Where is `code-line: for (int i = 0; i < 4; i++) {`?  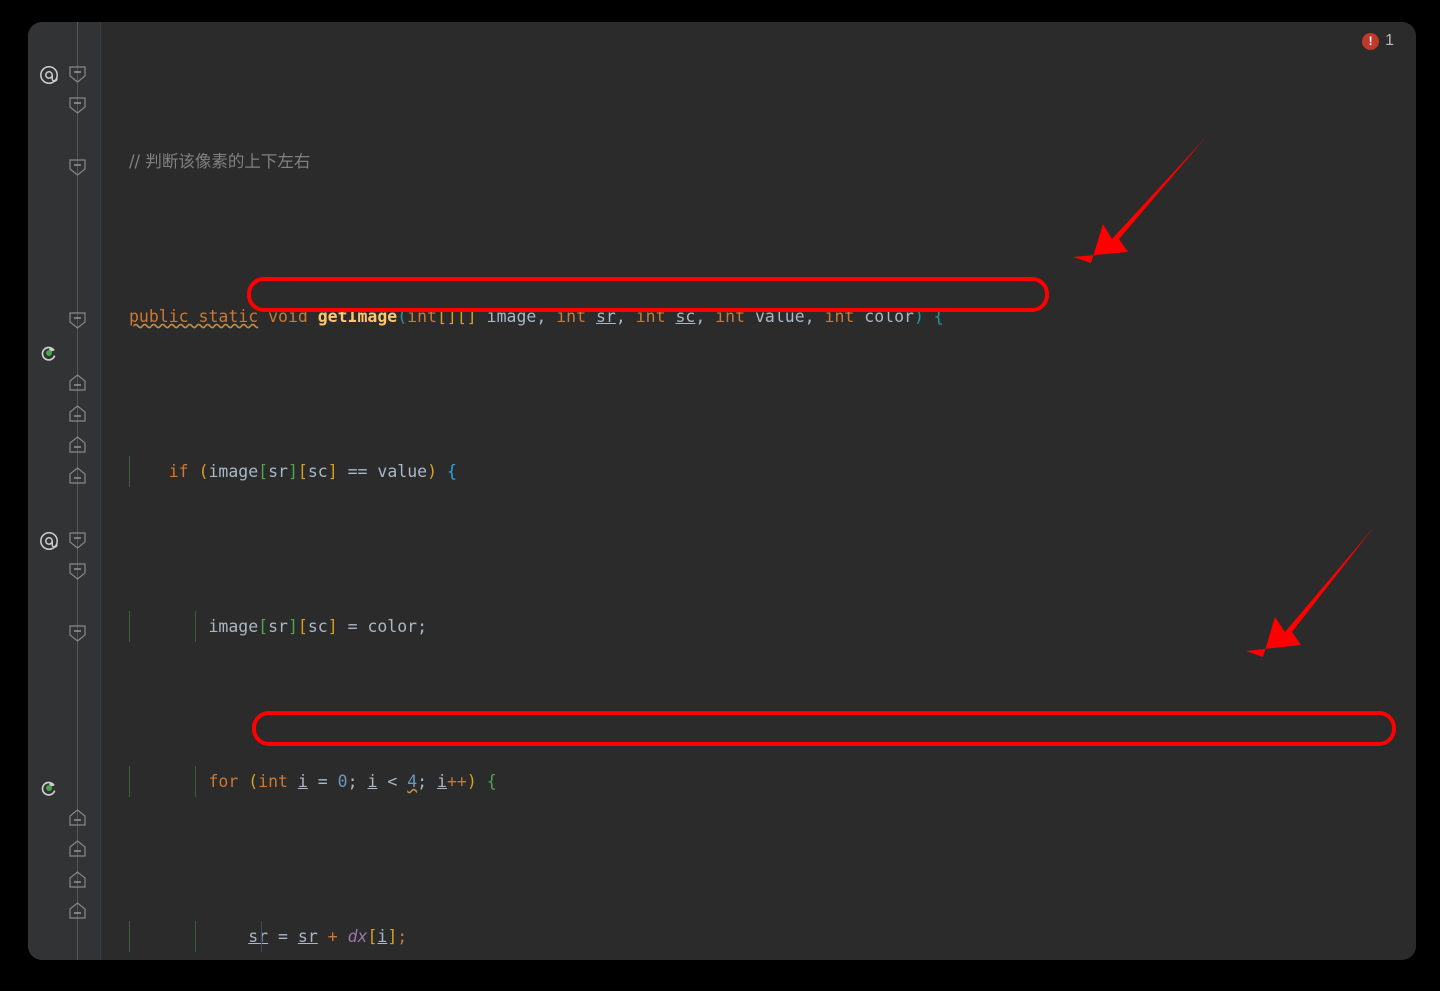
code-line: for (int i = 0; i < 4; i++) { is located at coordinates (758, 781).